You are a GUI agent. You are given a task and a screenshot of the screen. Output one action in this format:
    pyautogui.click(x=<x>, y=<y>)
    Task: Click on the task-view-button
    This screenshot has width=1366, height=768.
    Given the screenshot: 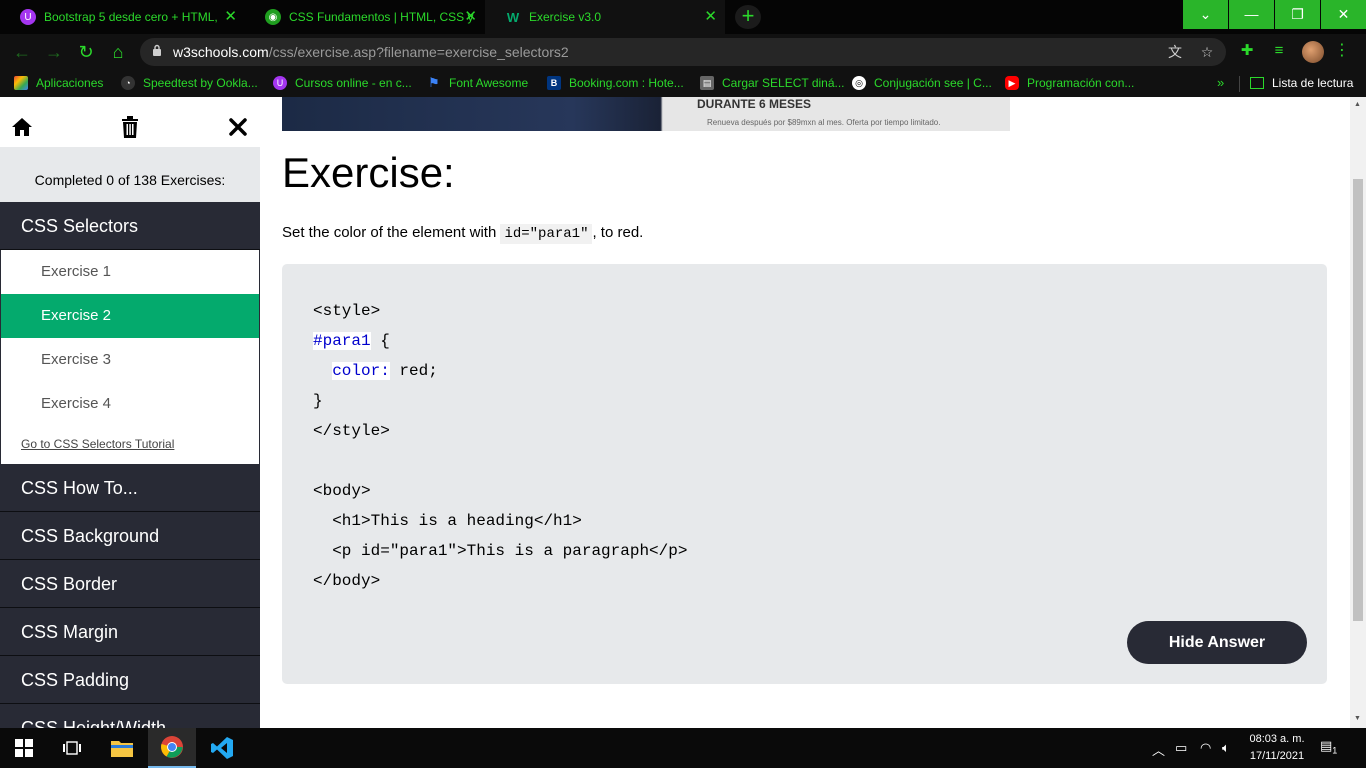 What is the action you would take?
    pyautogui.click(x=72, y=748)
    